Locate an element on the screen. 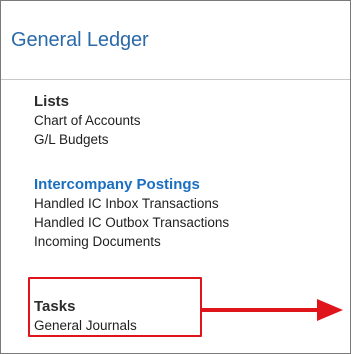 This screenshot has height=354, width=351. annotation-arrow-head-icon is located at coordinates (330, 310).